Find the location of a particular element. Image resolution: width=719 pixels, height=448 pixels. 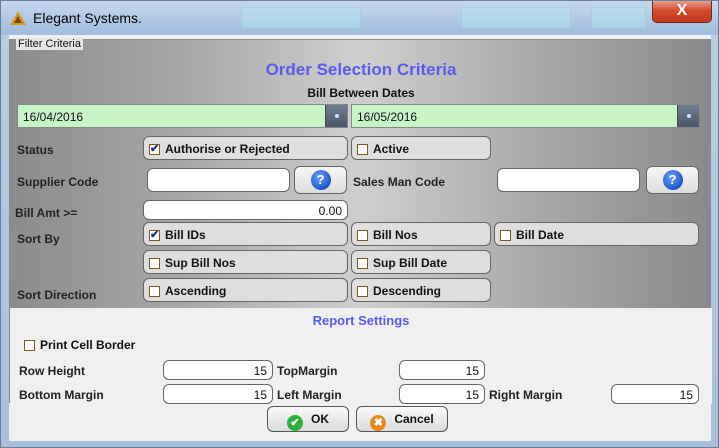

sort-by-label: Sort By is located at coordinates (38, 239).